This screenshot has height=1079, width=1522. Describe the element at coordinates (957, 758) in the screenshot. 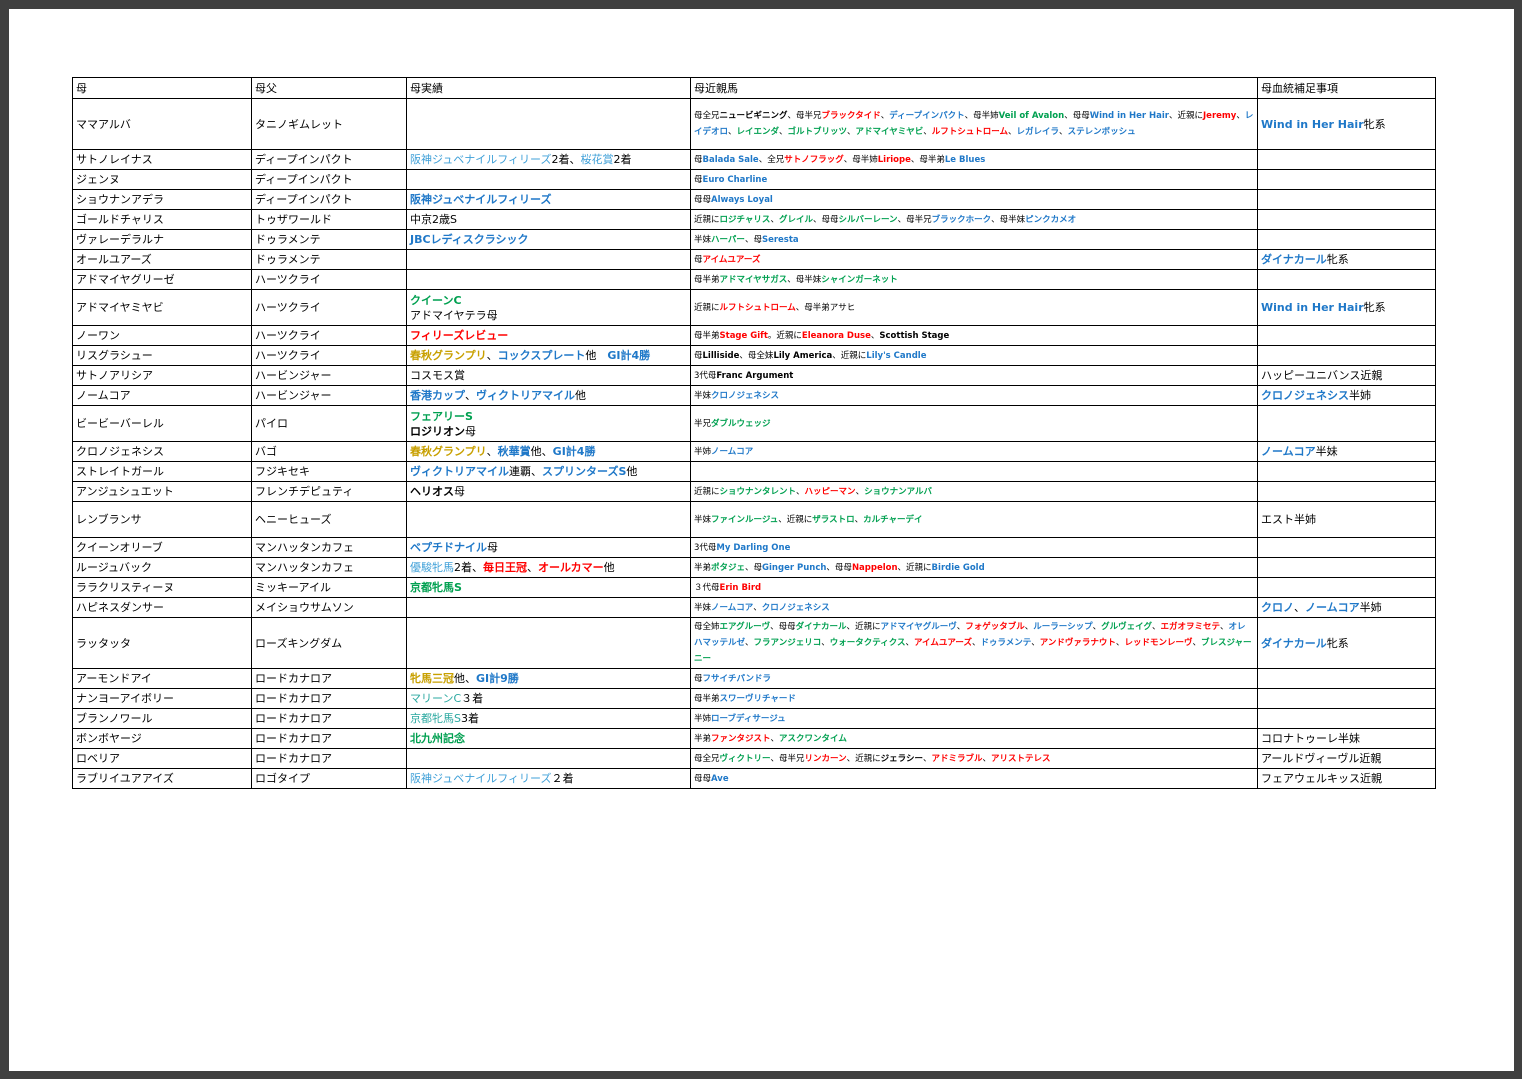

I see `text-segment: アドミラブル` at that location.